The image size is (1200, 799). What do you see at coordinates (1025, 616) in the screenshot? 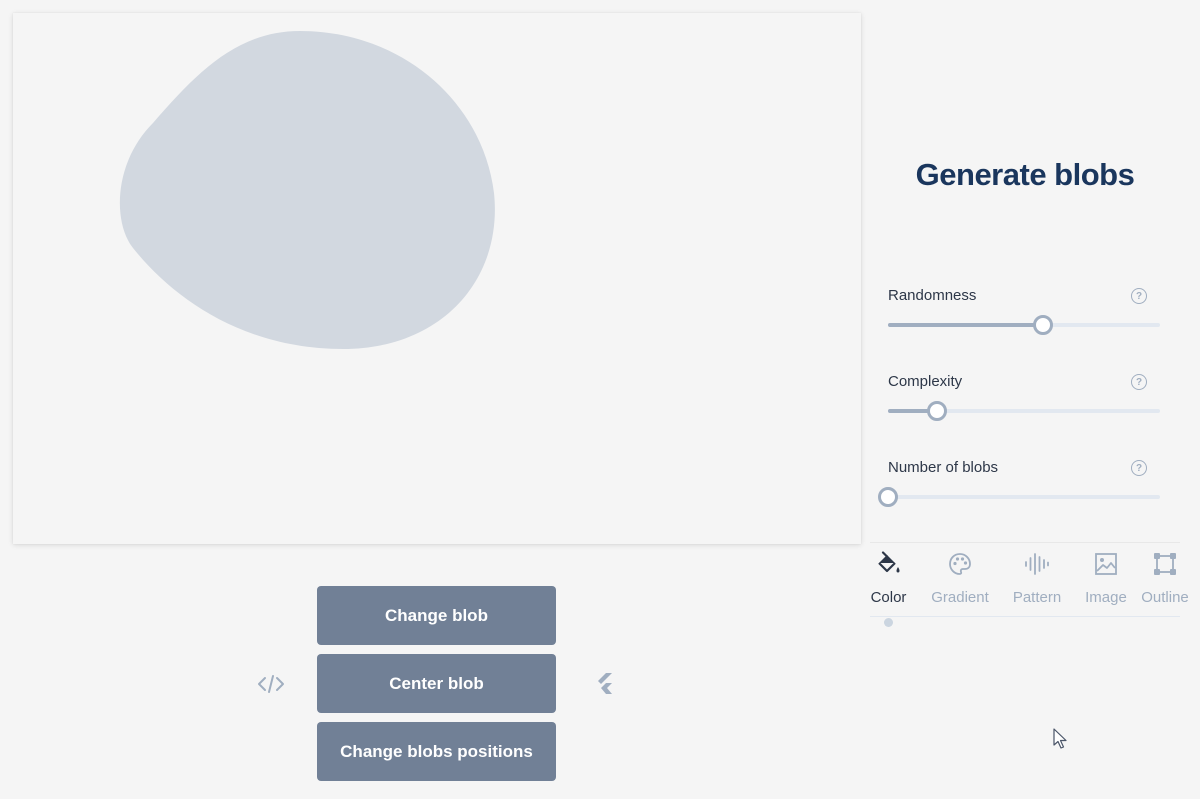
I see `tabs-bottom-divider` at bounding box center [1025, 616].